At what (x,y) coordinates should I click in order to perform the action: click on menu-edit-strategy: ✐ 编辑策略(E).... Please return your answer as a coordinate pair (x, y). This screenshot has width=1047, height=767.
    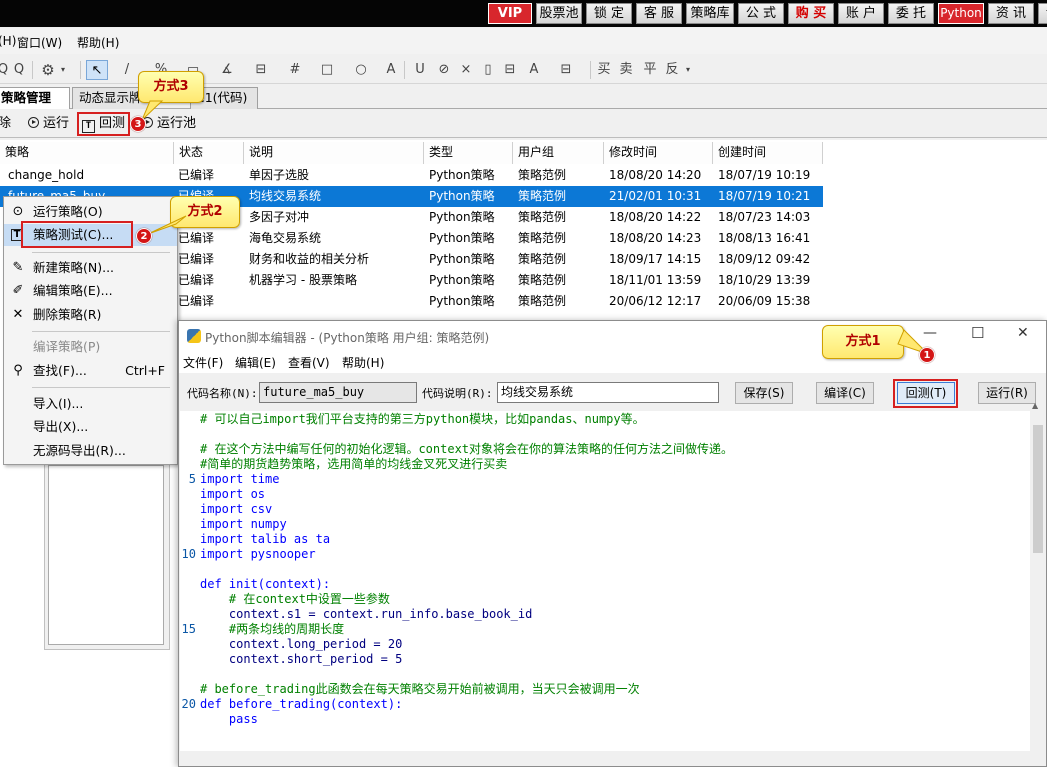
    Looking at the image, I should click on (90, 291).